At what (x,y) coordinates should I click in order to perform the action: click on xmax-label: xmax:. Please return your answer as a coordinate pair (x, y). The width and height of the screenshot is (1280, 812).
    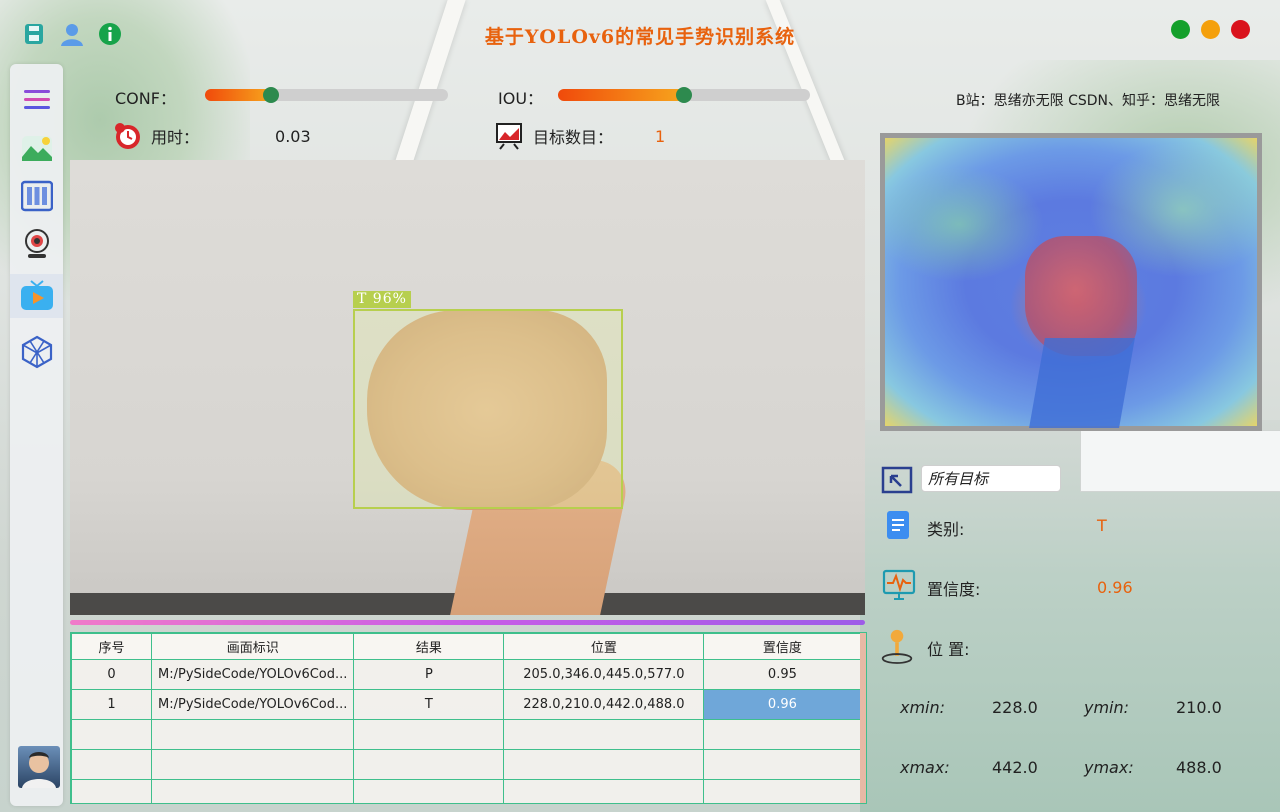
    Looking at the image, I should click on (925, 767).